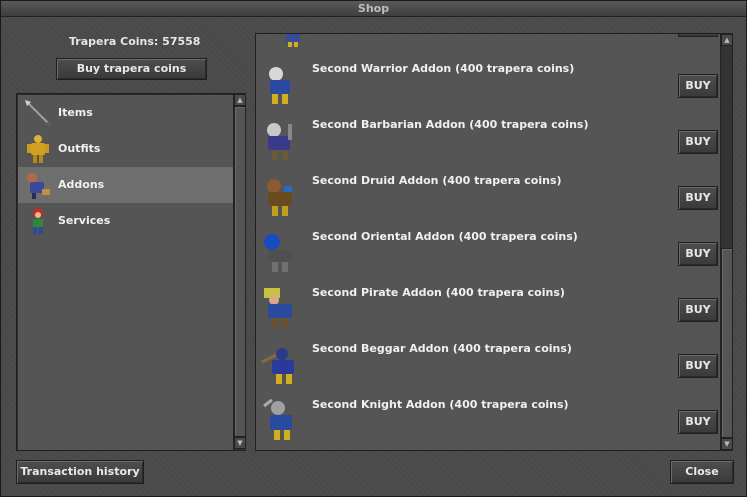 The height and width of the screenshot is (497, 747). I want to click on warrior-outfit-icon, so click(279, 85).